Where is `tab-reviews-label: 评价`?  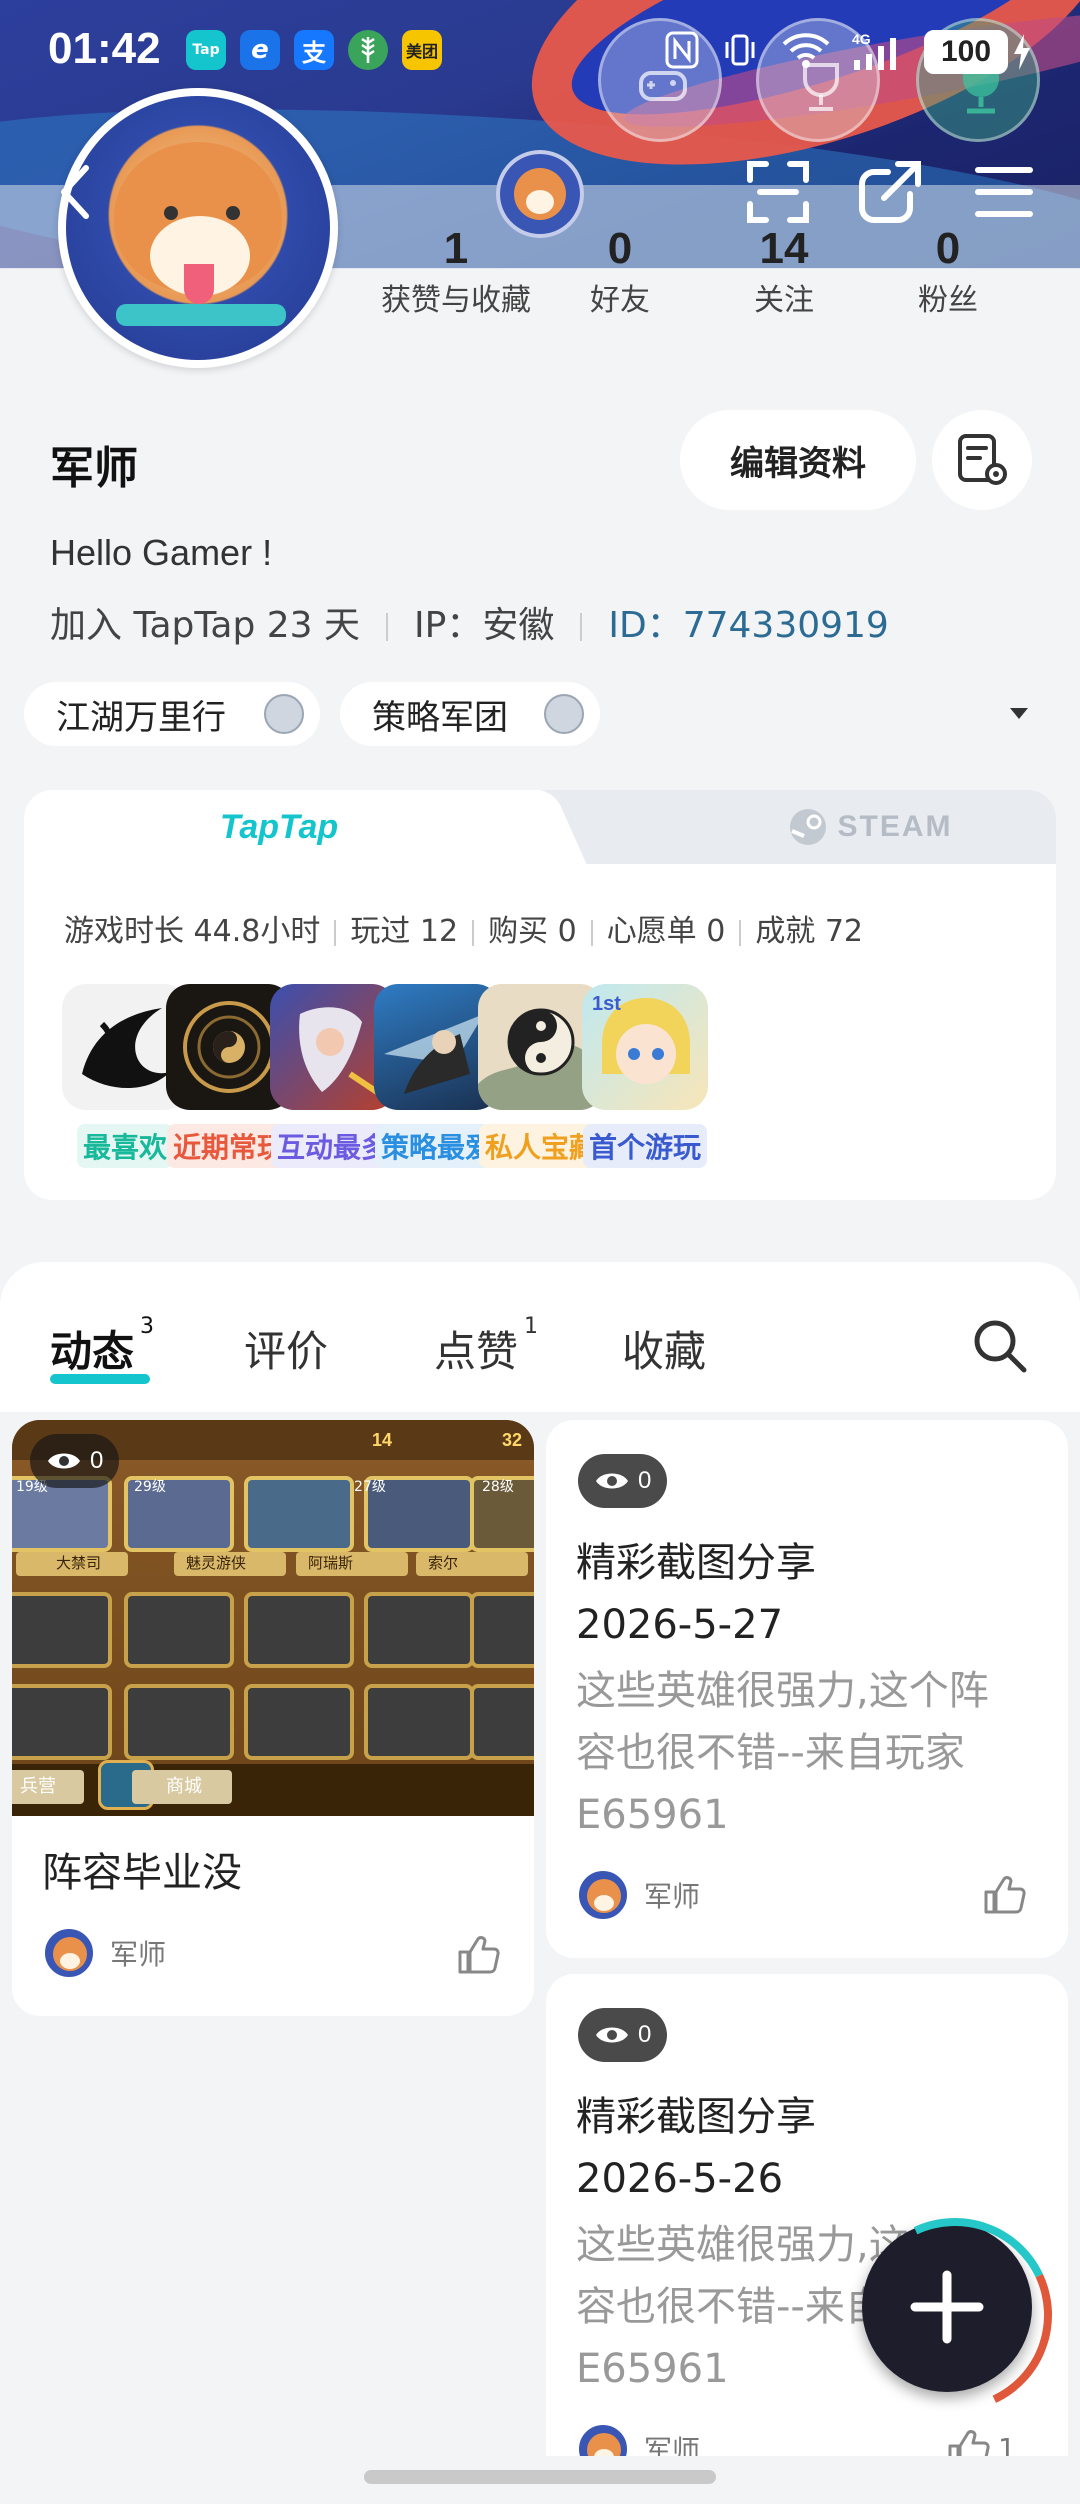
tab-reviews-label: 评价 is located at coordinates (286, 1351).